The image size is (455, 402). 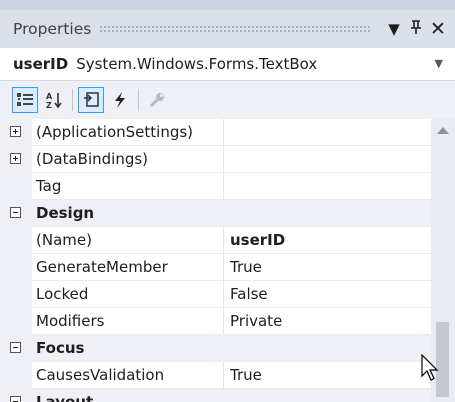 I want to click on object-selector: userID System.Windows.Forms.TextBox ▼, so click(x=227, y=64).